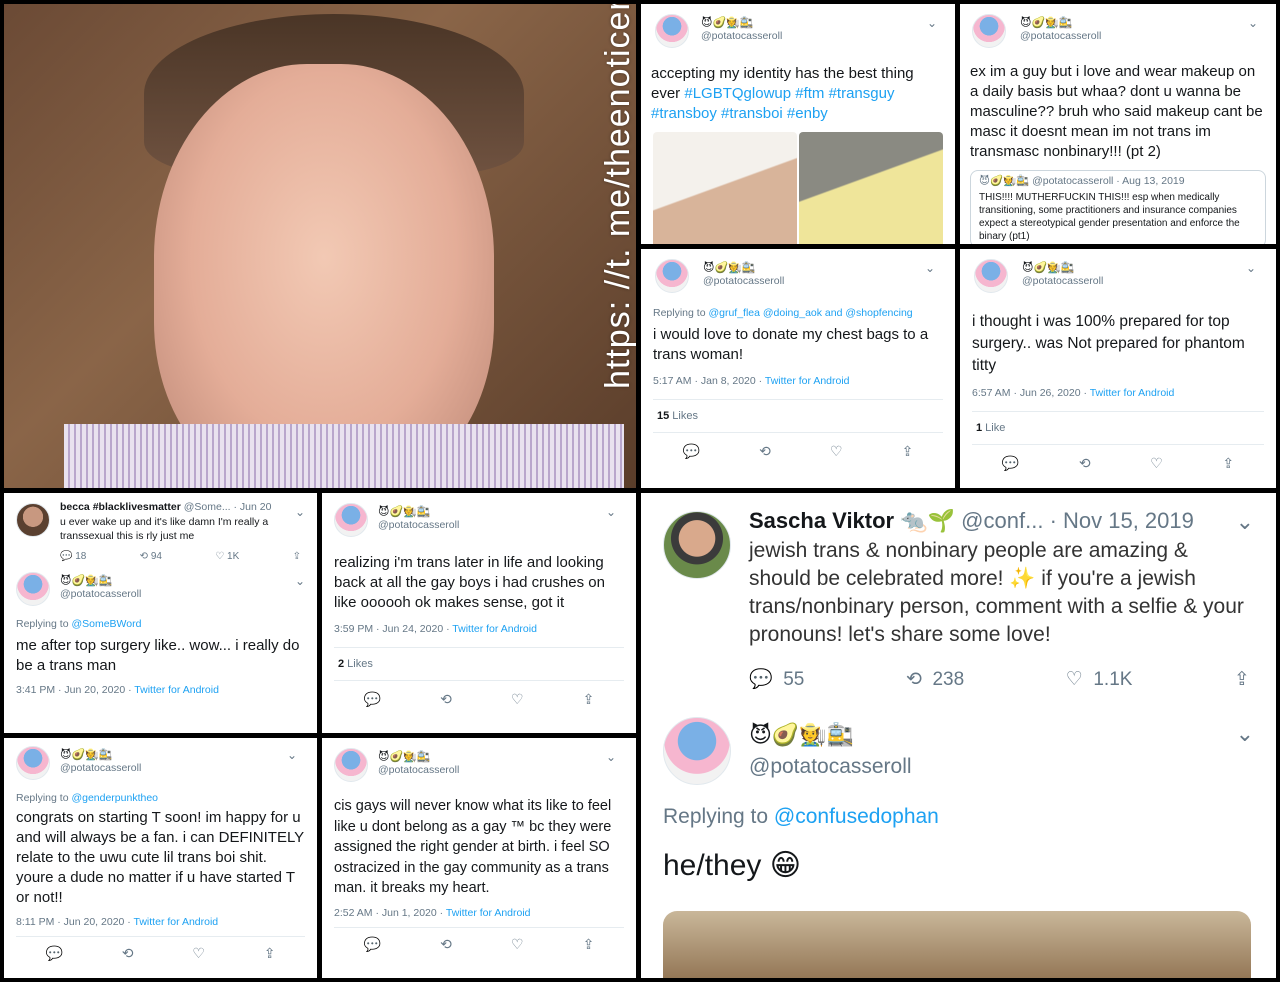 Image resolution: width=1280 pixels, height=982 pixels. Describe the element at coordinates (1099, 679) in the screenshot. I see `like-icon: ♡ 1.1K` at that location.